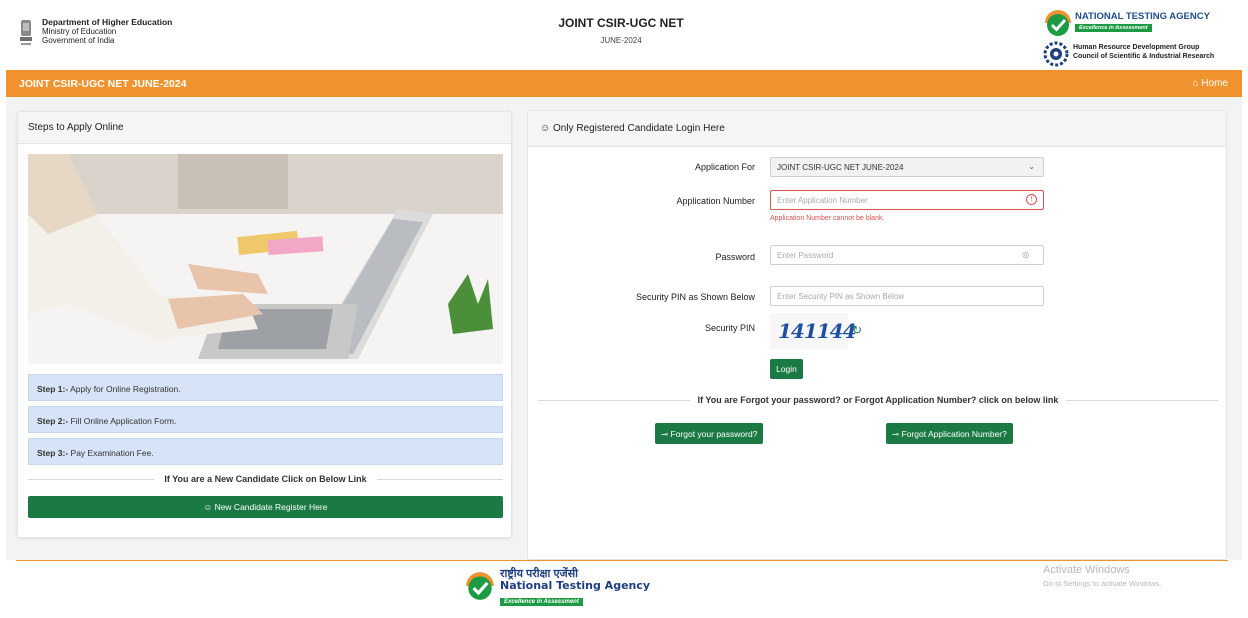  What do you see at coordinates (907, 255) in the screenshot?
I see `password-input: Enter Password ◎` at bounding box center [907, 255].